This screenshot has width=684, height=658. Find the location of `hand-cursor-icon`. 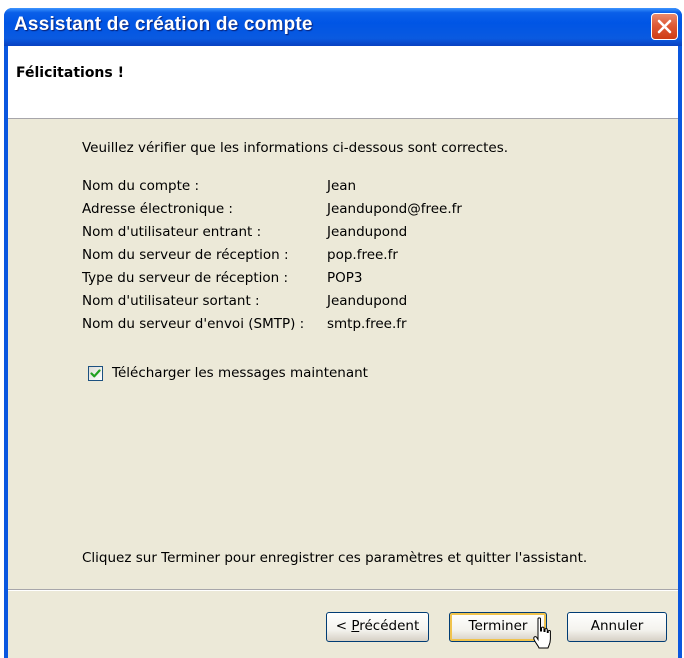

hand-cursor-icon is located at coordinates (542, 633).